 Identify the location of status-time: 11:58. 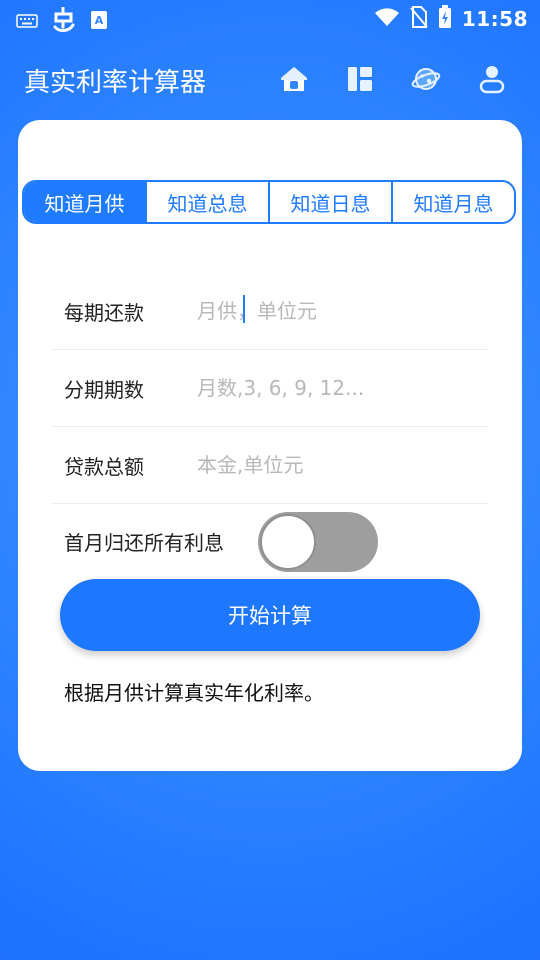
(494, 19).